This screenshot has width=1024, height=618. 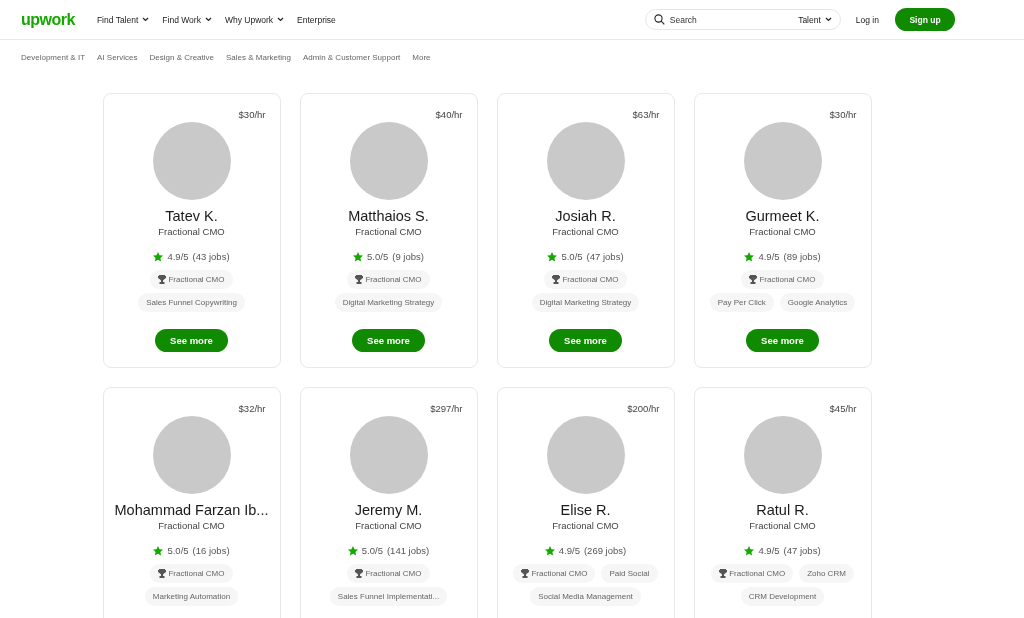 What do you see at coordinates (815, 19) in the screenshot?
I see `scope-dropdown: Talent` at bounding box center [815, 19].